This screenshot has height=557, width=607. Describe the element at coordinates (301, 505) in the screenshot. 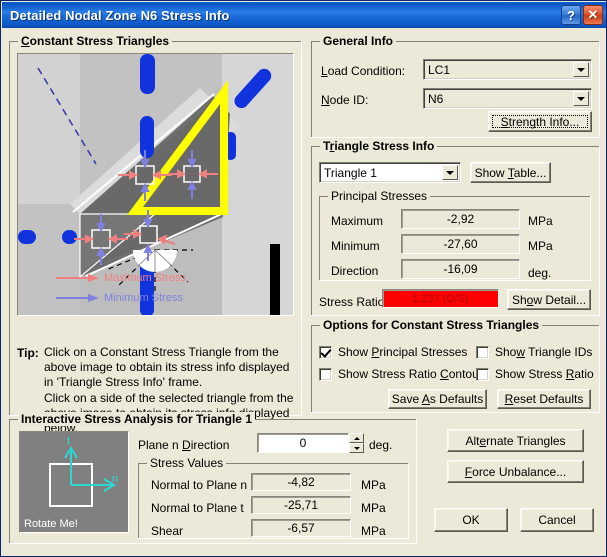

I see `normal-plane-t-value: -25,71` at that location.